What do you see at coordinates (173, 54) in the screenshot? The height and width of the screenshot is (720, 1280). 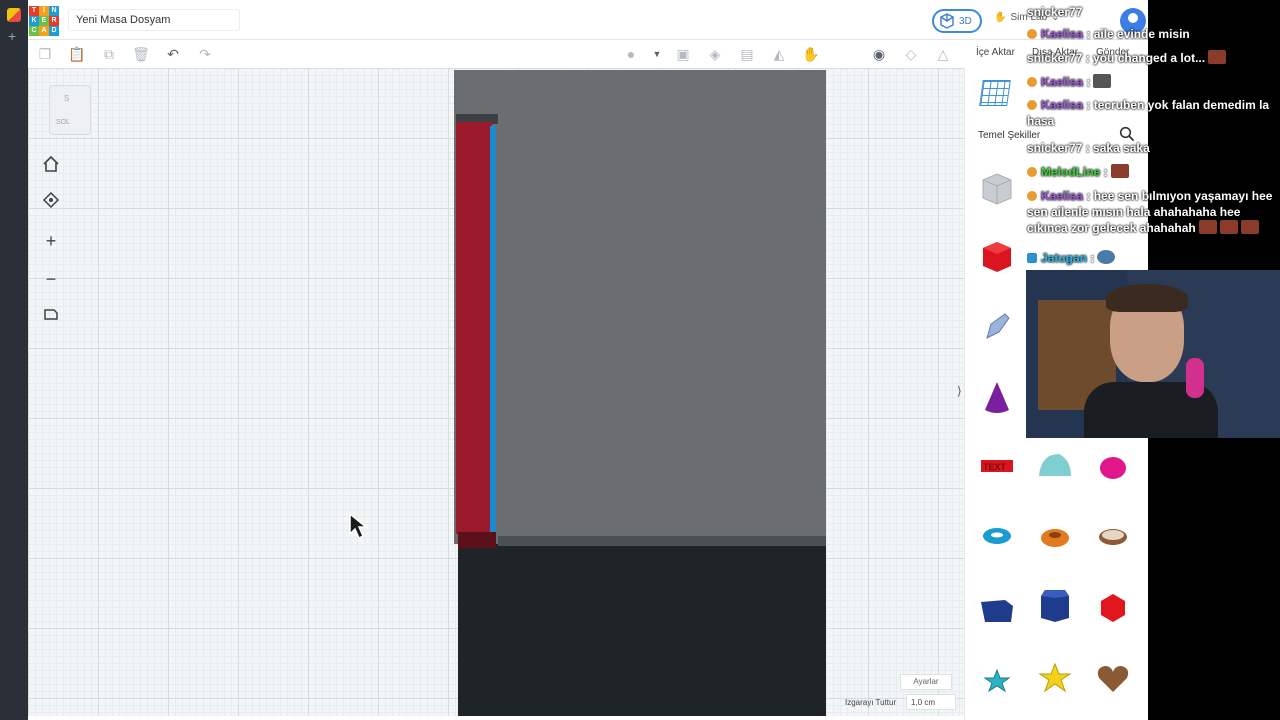 I see `undo-icon: ↶` at bounding box center [173, 54].